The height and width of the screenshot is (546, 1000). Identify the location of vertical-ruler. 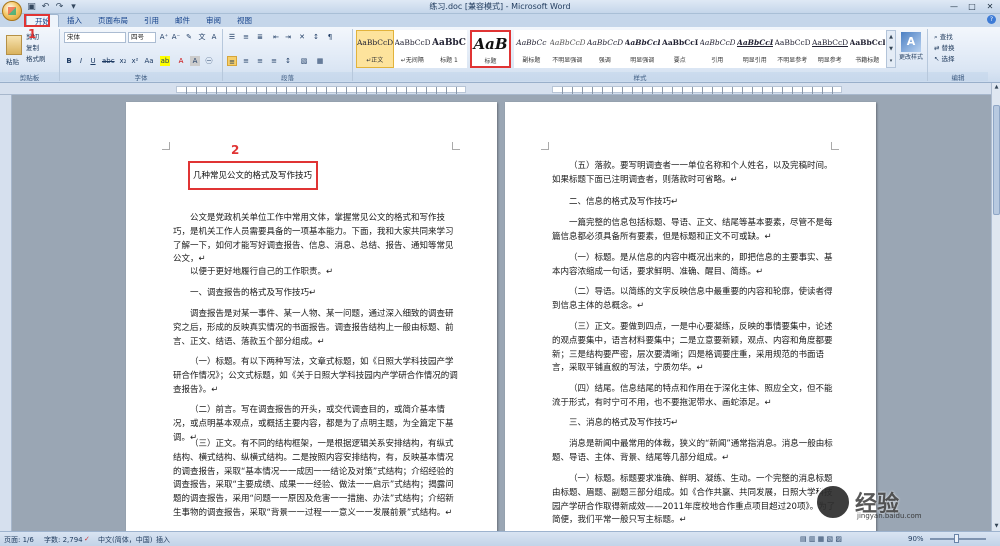
(6, 313).